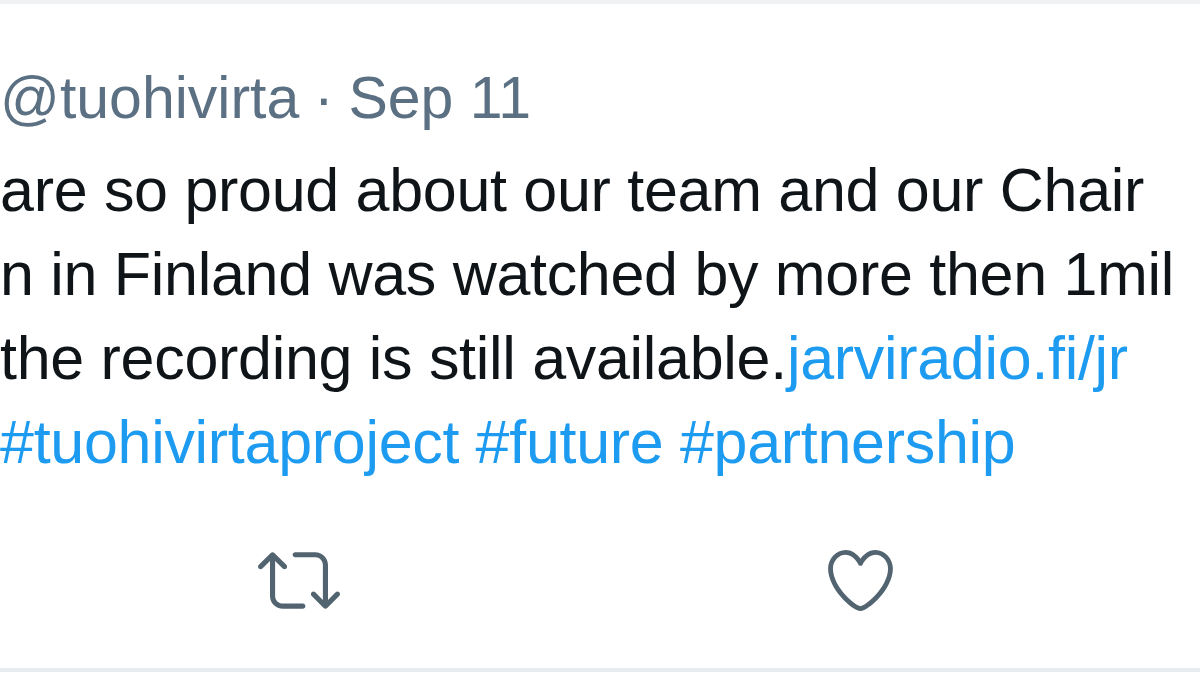 This screenshot has width=1200, height=675. I want to click on heart-icon, so click(860, 580).